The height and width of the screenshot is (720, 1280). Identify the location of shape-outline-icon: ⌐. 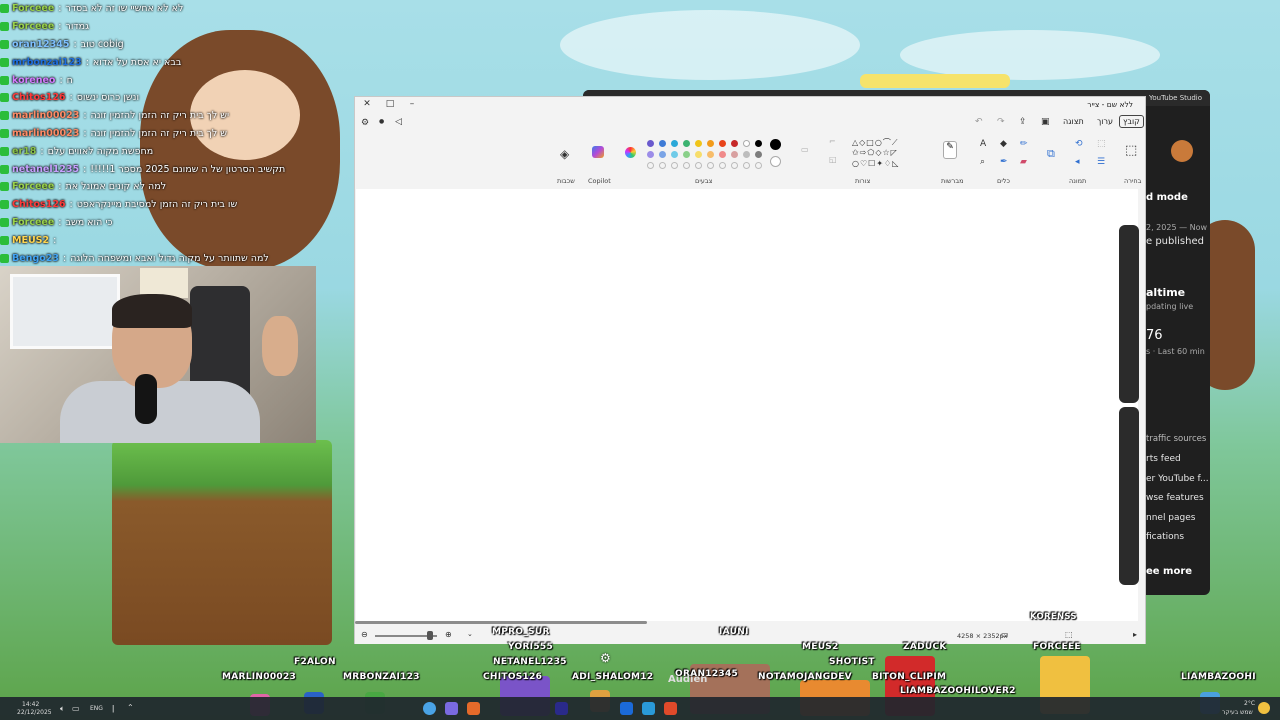
(832, 141).